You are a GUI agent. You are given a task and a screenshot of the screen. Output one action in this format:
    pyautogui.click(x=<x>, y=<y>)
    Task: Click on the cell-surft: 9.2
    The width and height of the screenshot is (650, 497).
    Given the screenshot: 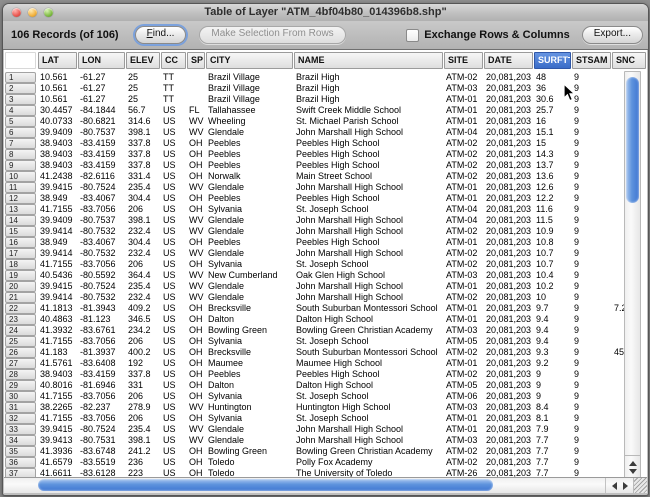 What is the action you would take?
    pyautogui.click(x=542, y=363)
    